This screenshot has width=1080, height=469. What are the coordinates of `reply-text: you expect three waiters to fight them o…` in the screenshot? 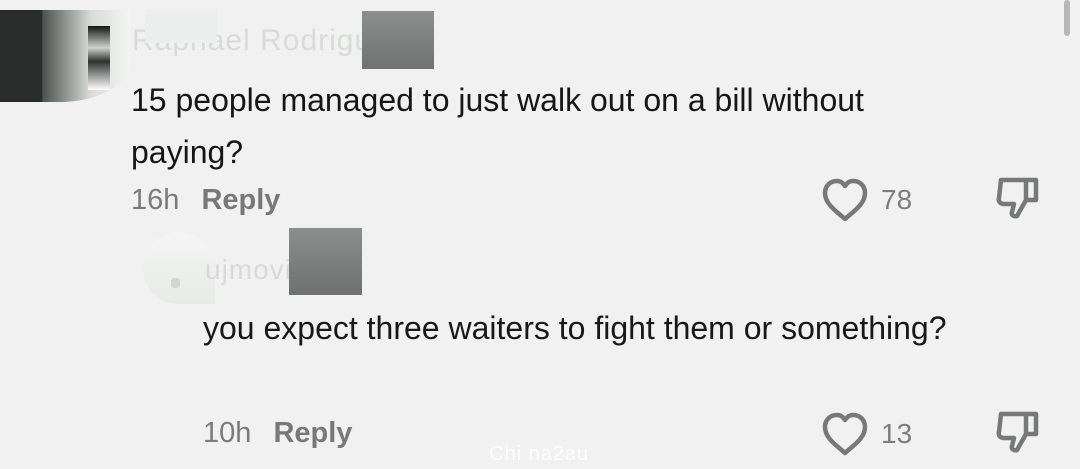 It's located at (575, 328).